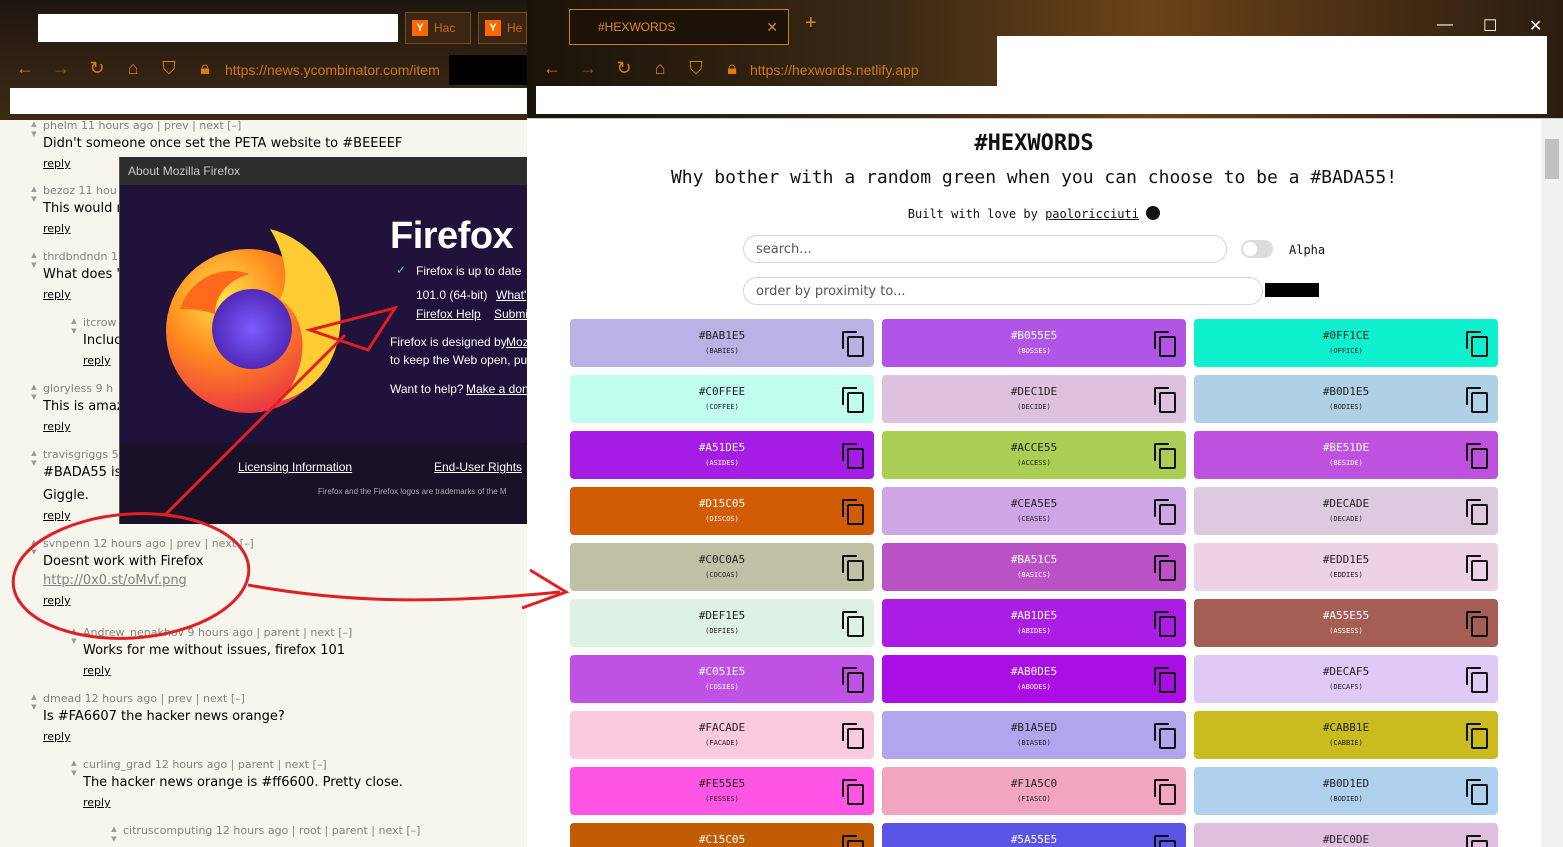  Describe the element at coordinates (1034, 567) in the screenshot. I see `hexword-card: #BA51C5 (BASICS)` at that location.